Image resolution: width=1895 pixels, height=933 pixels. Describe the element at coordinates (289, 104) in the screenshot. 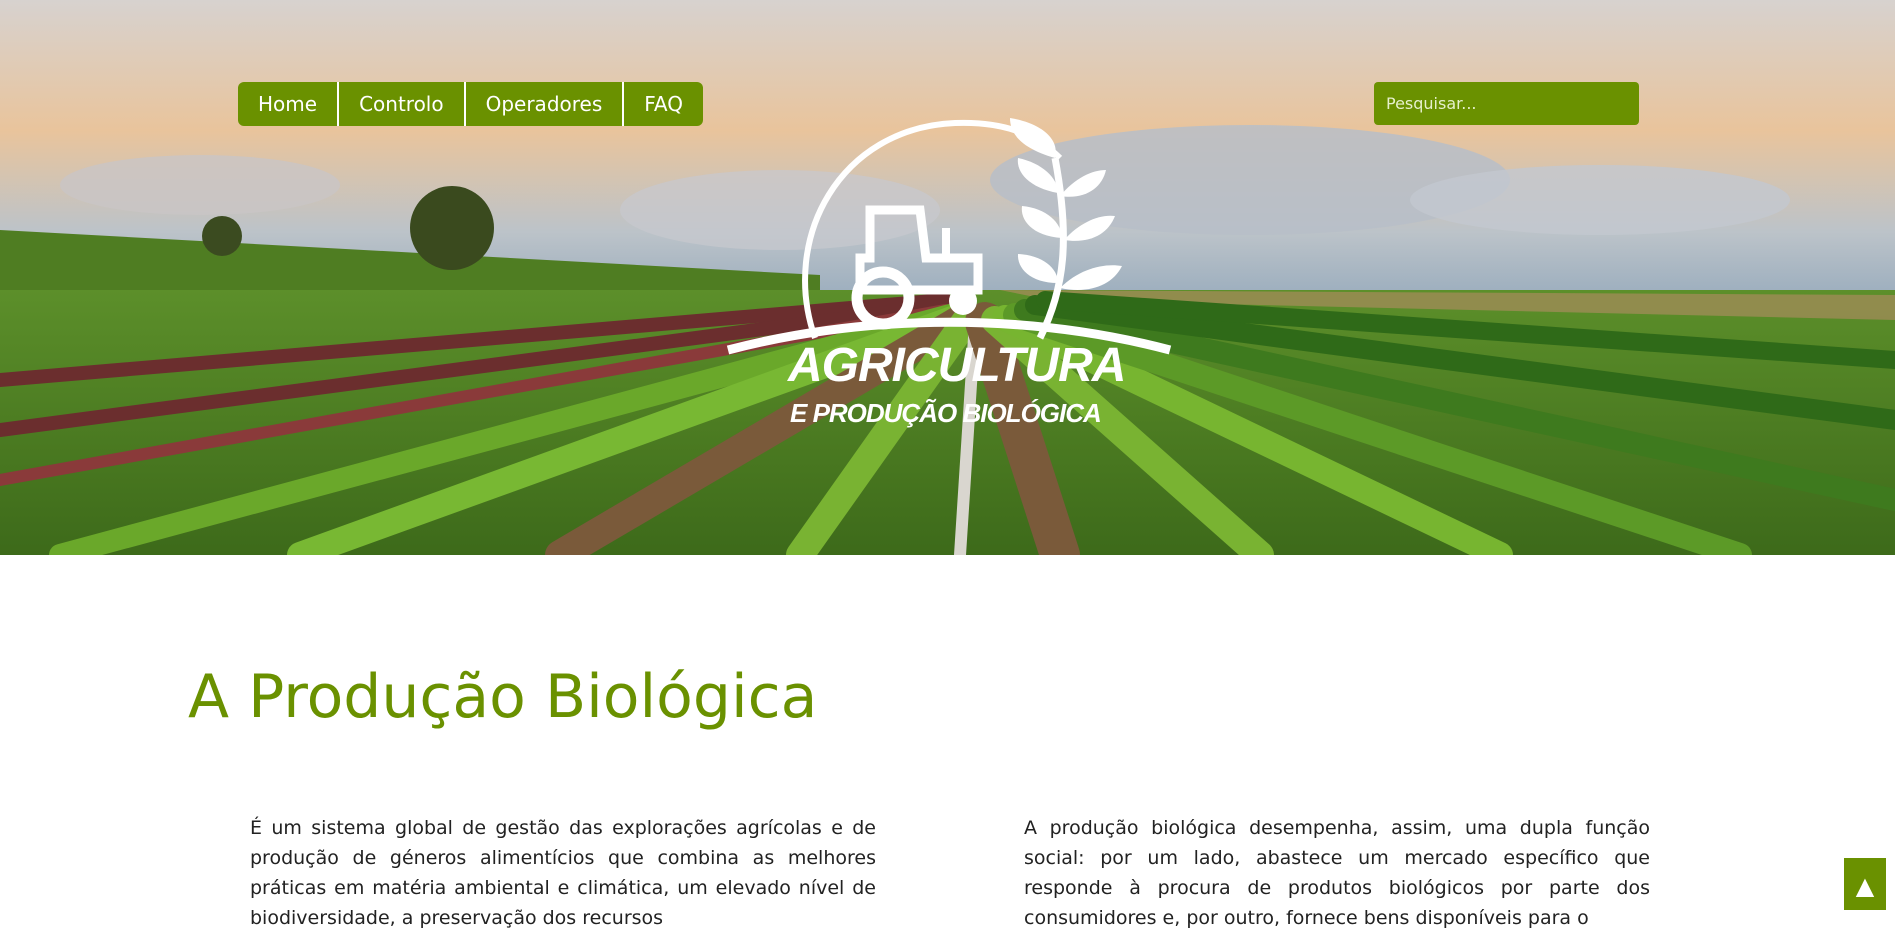

I see `nav-home: Home` at that location.